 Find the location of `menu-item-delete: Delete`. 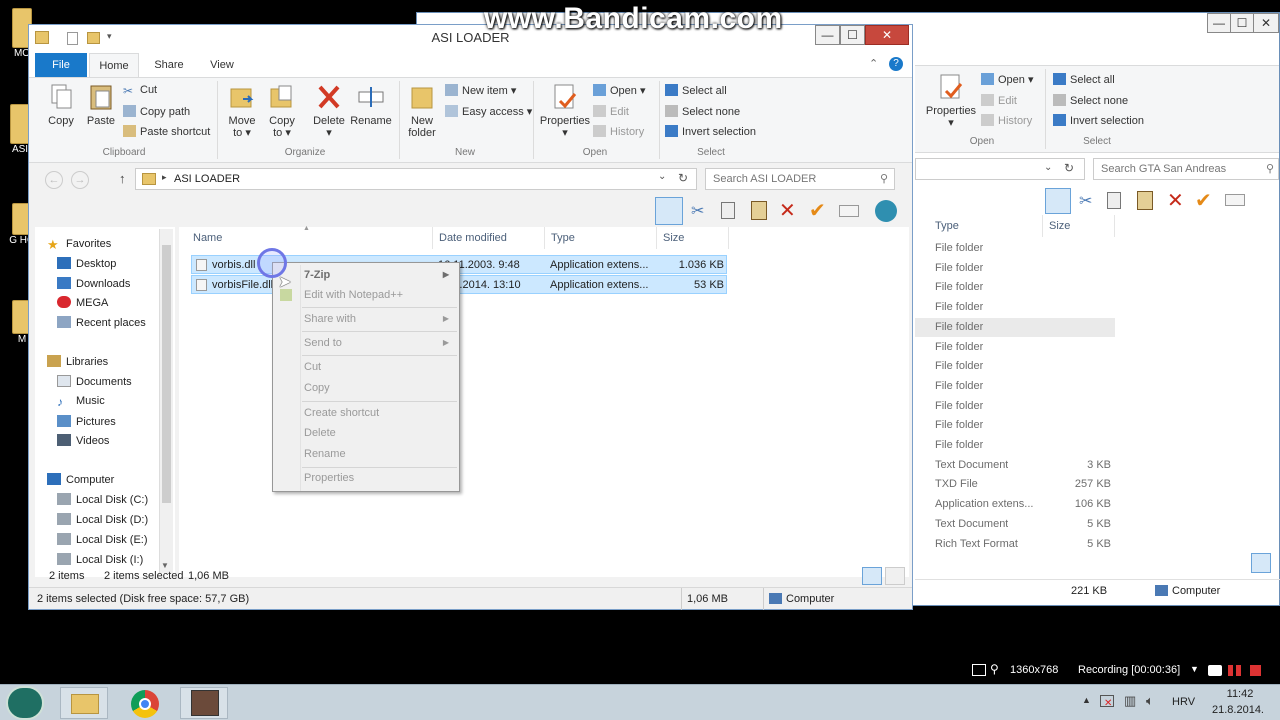

menu-item-delete: Delete is located at coordinates (366, 433).